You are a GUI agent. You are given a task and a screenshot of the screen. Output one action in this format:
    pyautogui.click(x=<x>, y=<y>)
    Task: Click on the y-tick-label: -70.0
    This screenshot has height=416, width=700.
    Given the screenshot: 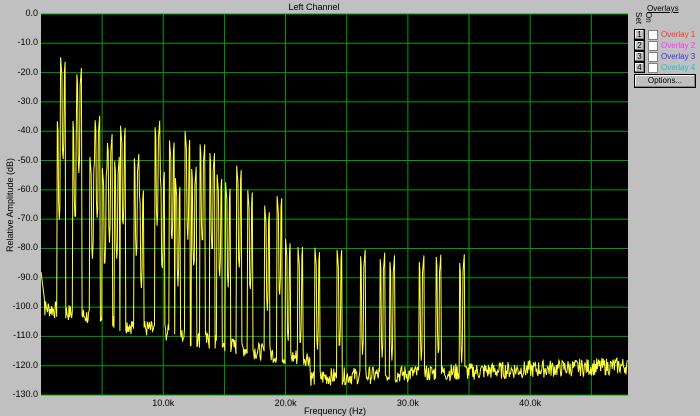 What is the action you would take?
    pyautogui.click(x=27, y=218)
    